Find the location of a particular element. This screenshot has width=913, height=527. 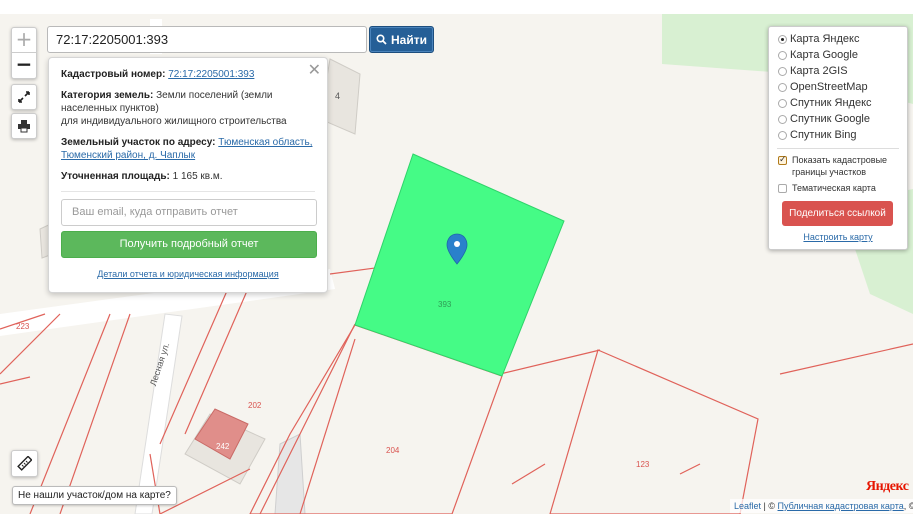

not-found-button: Не нашли участок/дом на карте? is located at coordinates (94, 495).